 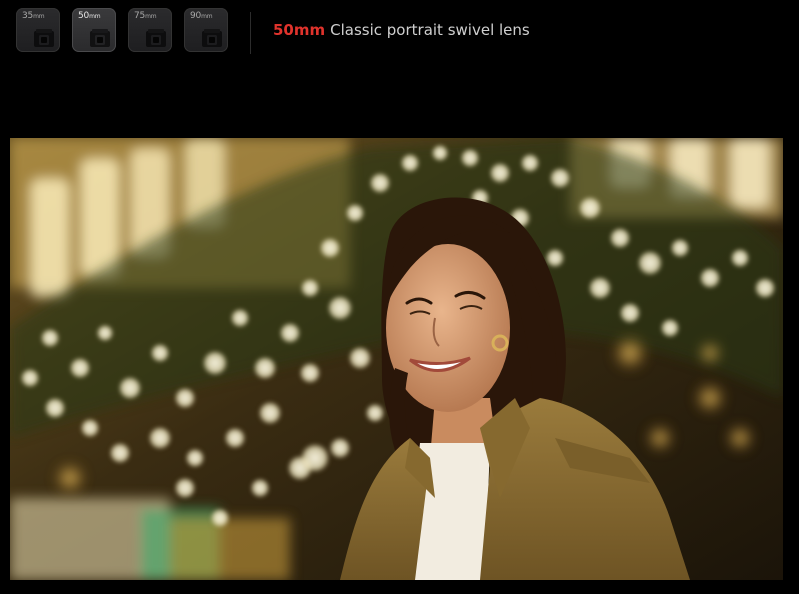 What do you see at coordinates (33, 16) in the screenshot?
I see `lens-option-label: 35mm` at bounding box center [33, 16].